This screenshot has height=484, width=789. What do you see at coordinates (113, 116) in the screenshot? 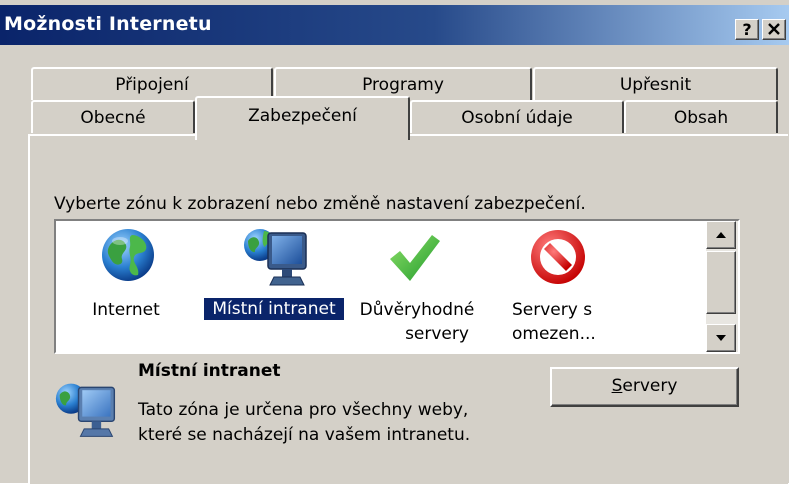
I see `tab-obecne: Obecné` at bounding box center [113, 116].